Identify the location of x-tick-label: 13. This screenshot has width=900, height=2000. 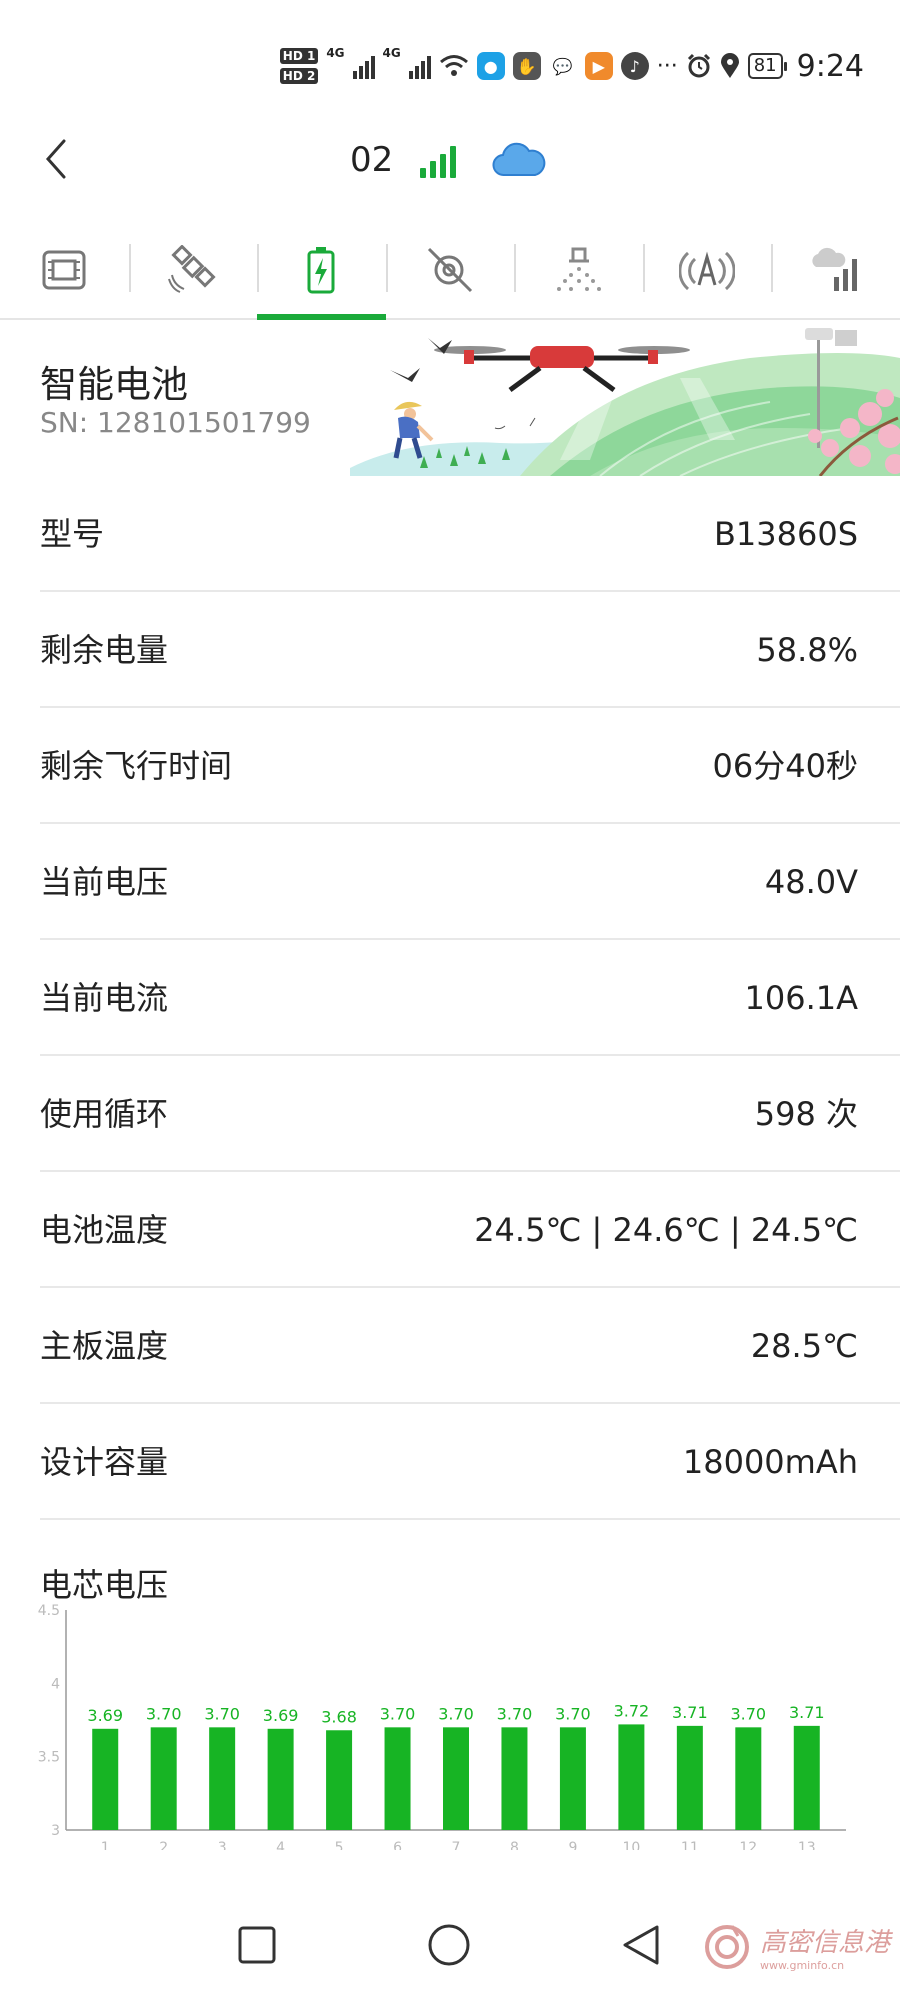
(807, 1845).